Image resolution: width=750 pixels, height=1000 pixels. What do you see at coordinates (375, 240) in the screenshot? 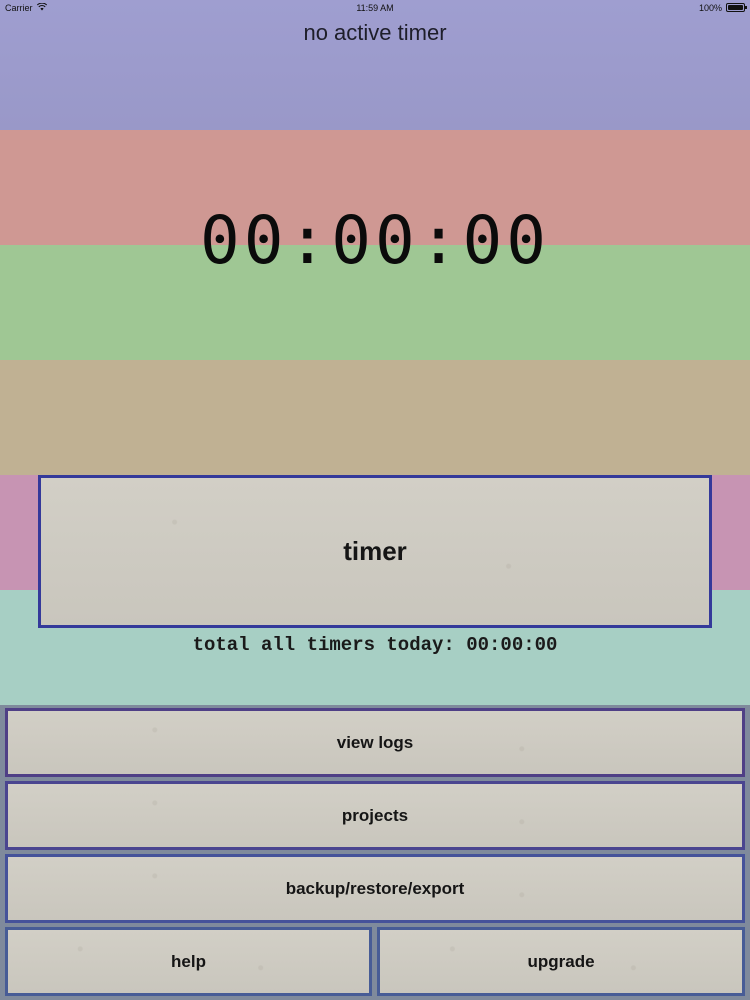
I see `timer-clock-display: 00:00:00` at bounding box center [375, 240].